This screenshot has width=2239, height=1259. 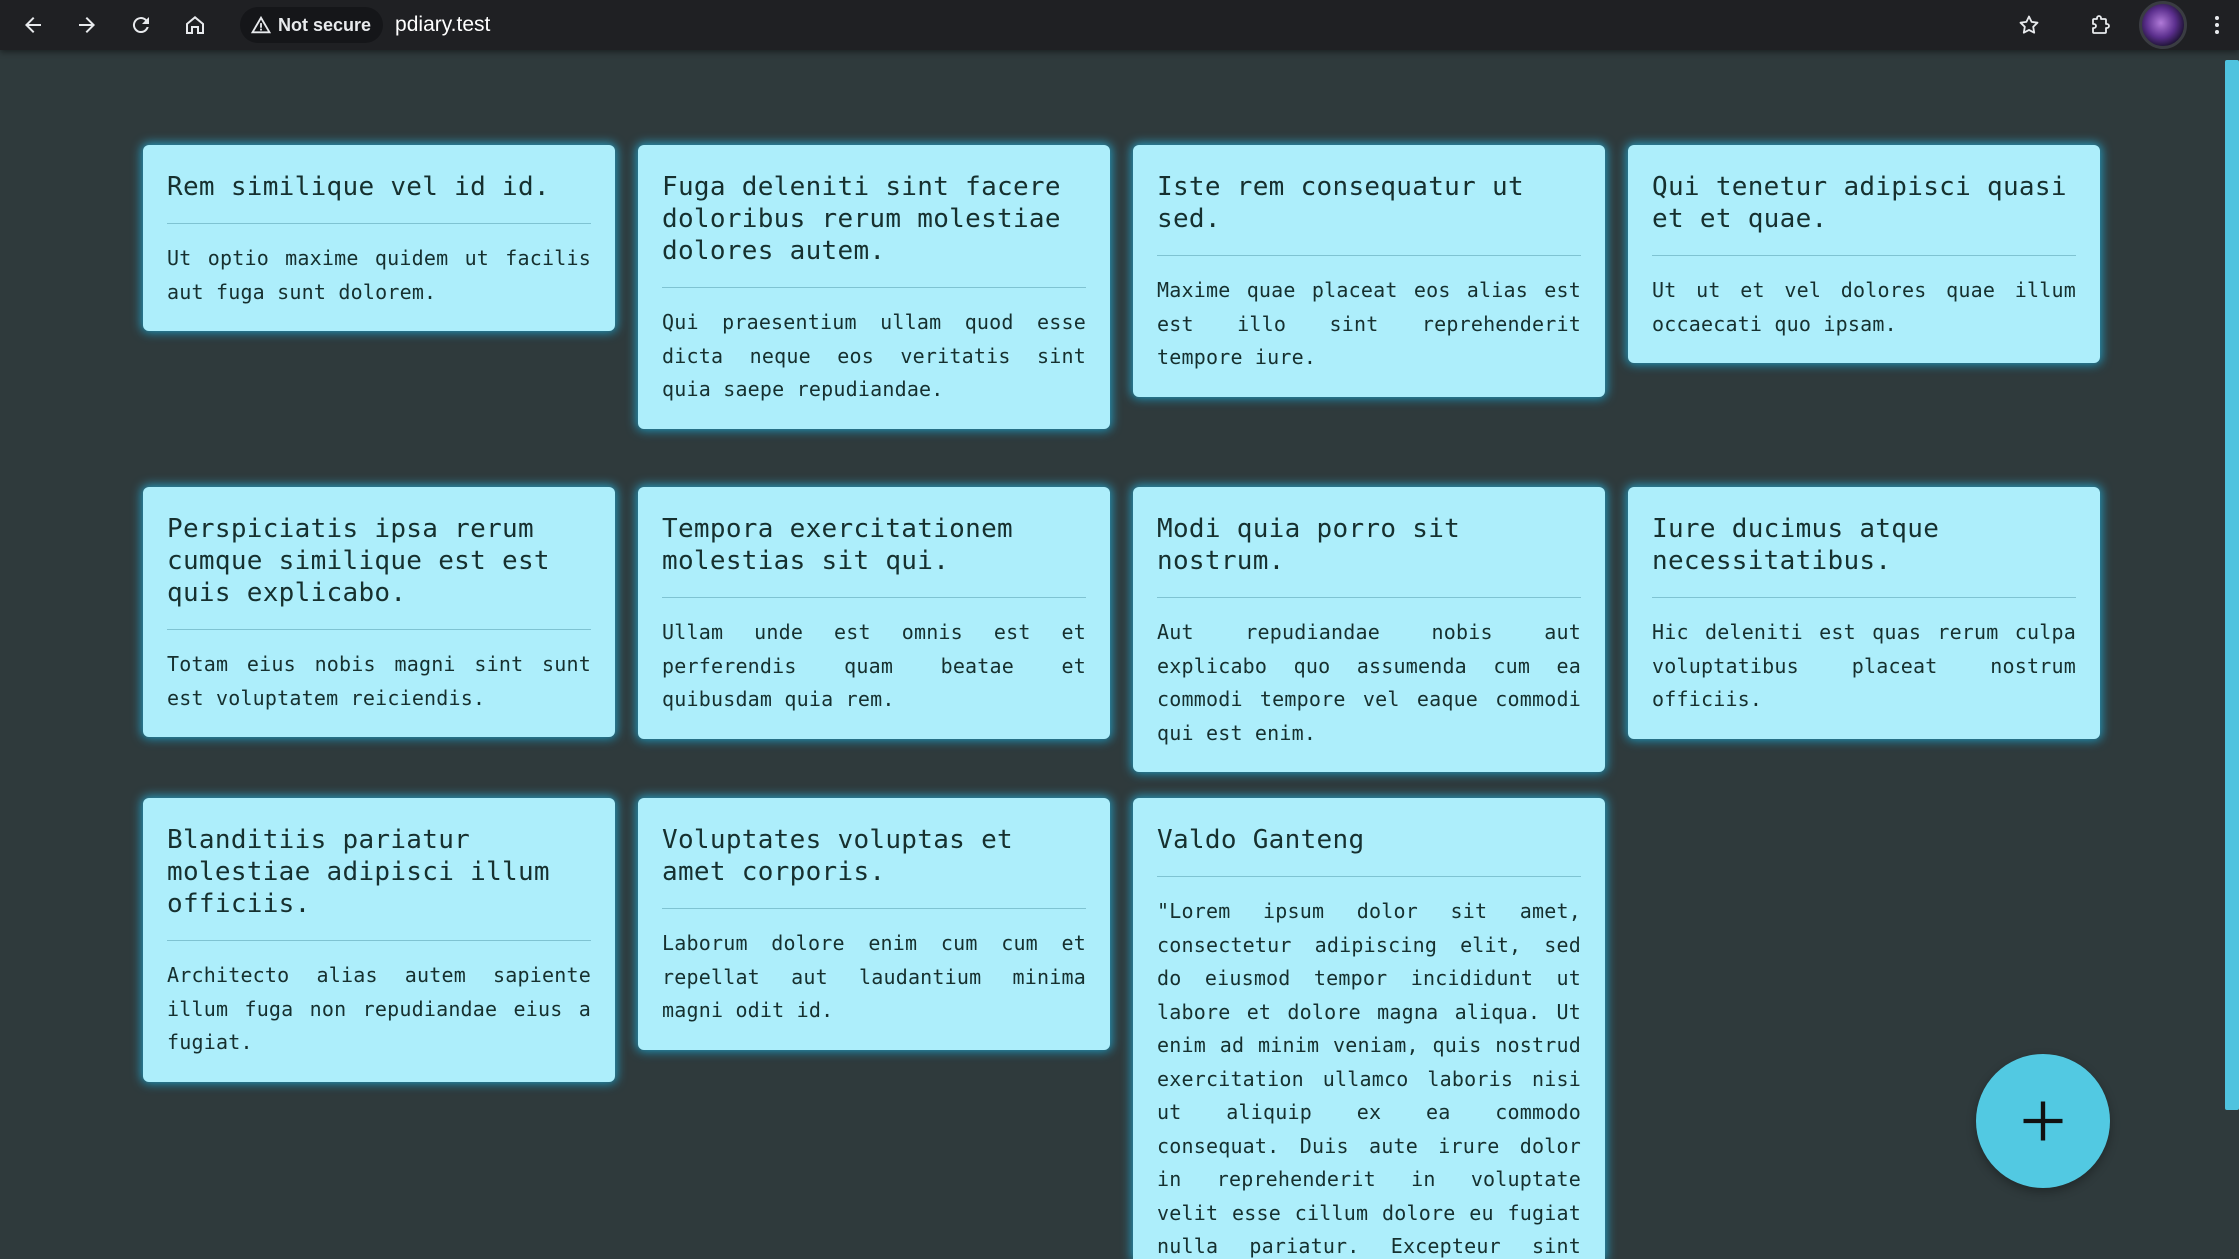 I want to click on reload-button, so click(x=141, y=25).